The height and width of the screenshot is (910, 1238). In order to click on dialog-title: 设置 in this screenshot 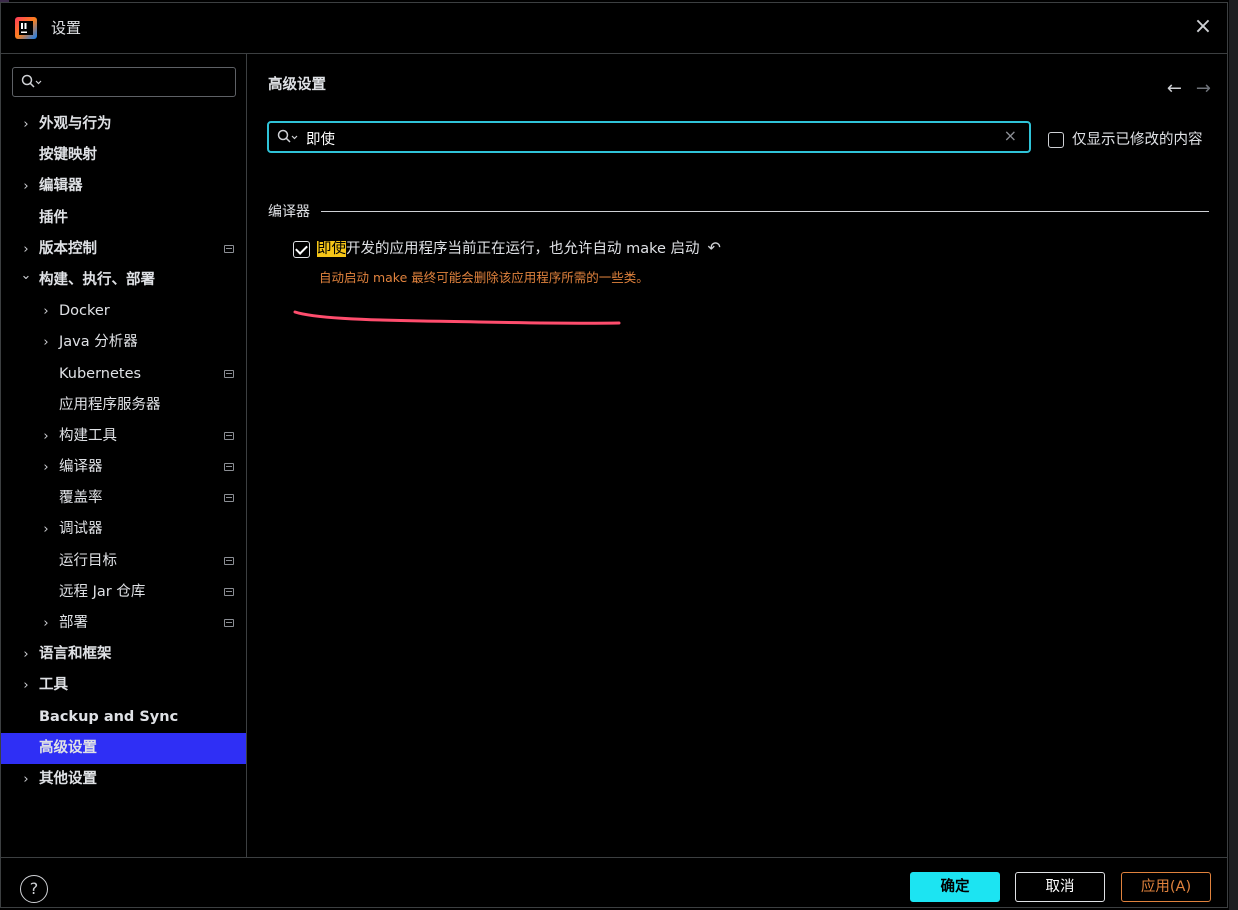, I will do `click(66, 28)`.